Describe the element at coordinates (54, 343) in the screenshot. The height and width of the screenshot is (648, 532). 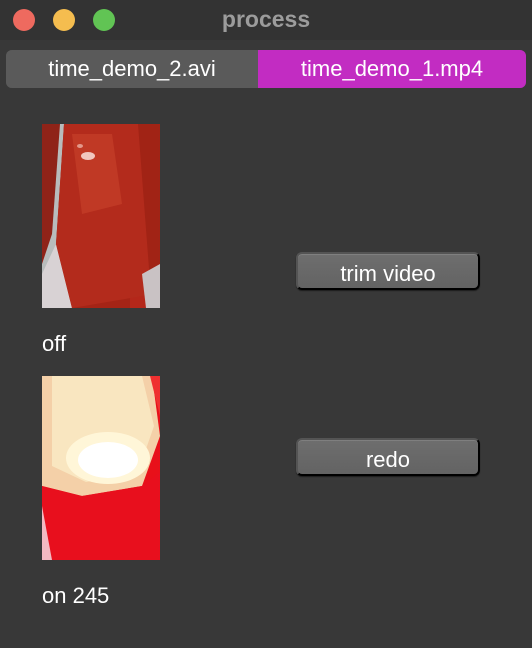
I see `frame-caption-off: off` at that location.